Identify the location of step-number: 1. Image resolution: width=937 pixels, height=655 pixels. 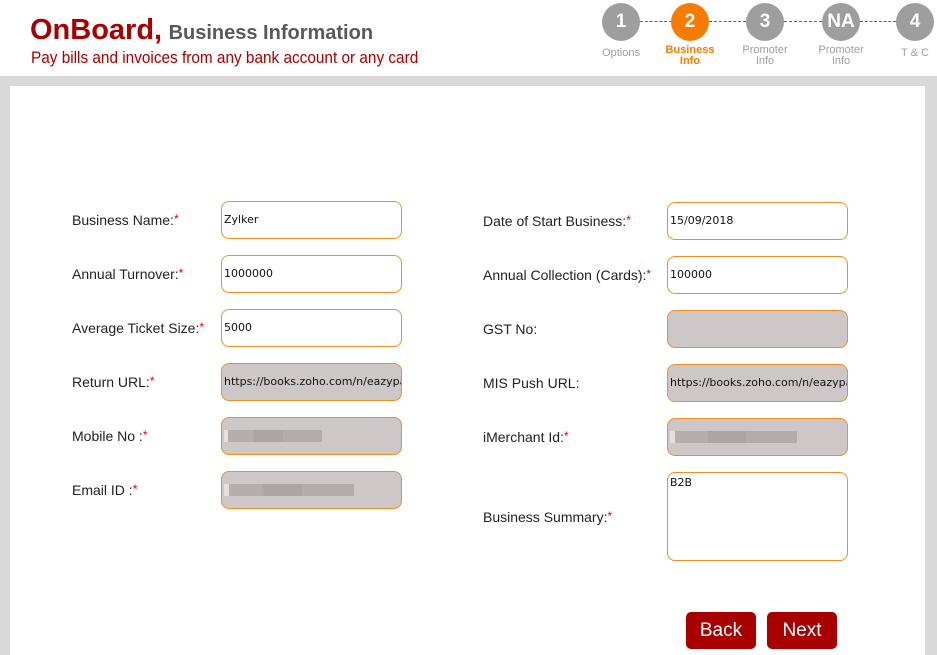
(621, 22).